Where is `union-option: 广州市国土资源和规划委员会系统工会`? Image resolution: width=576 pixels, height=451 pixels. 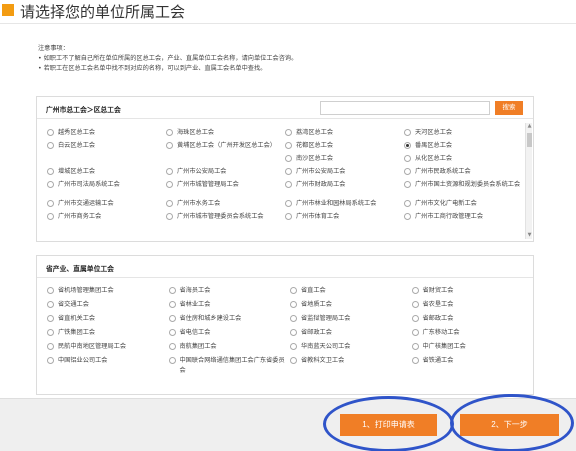 union-option: 广州市国土资源和规划委员会系统工会 is located at coordinates (463, 189).